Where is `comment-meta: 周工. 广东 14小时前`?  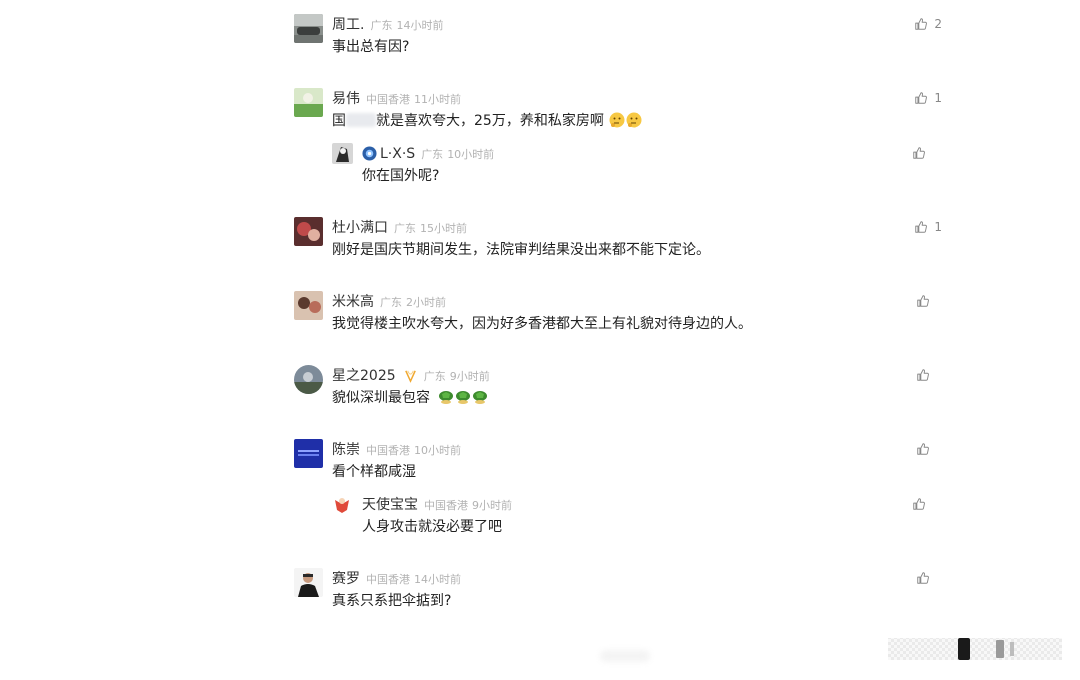
comment-meta: 周工. 广东 14小时前 is located at coordinates (387, 24).